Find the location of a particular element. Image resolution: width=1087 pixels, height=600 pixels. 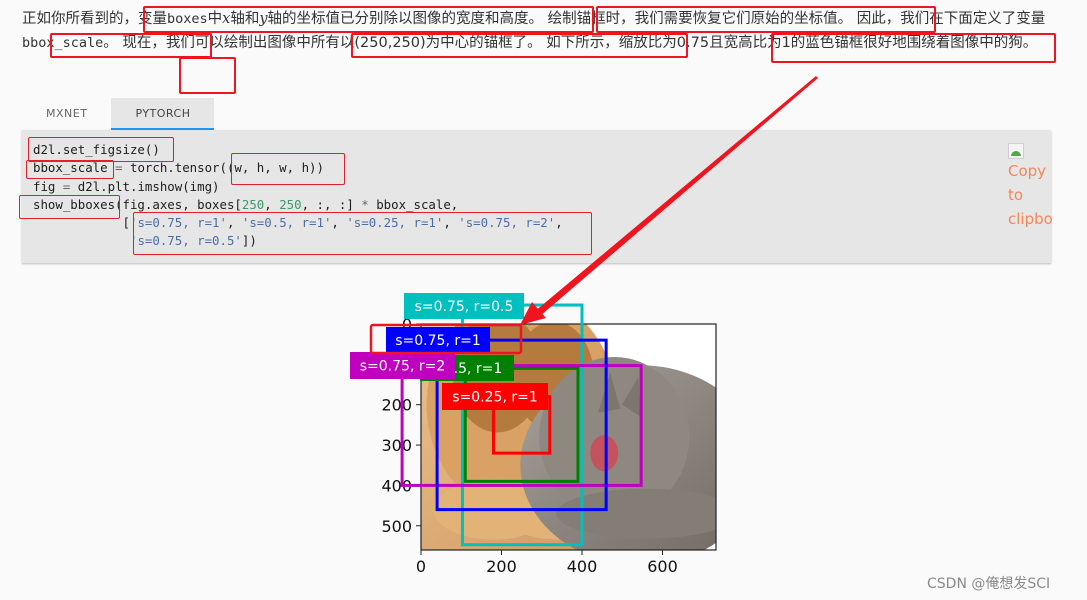

anchor-box-label: s=0.25, r=1 is located at coordinates (495, 398).